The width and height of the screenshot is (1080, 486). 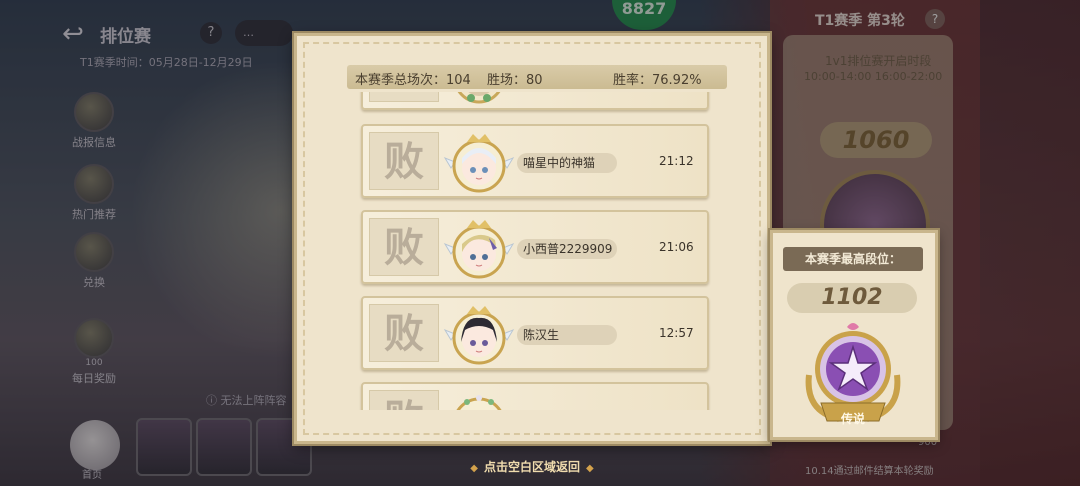 I want to click on player-name: 陈汉生, so click(x=567, y=335).